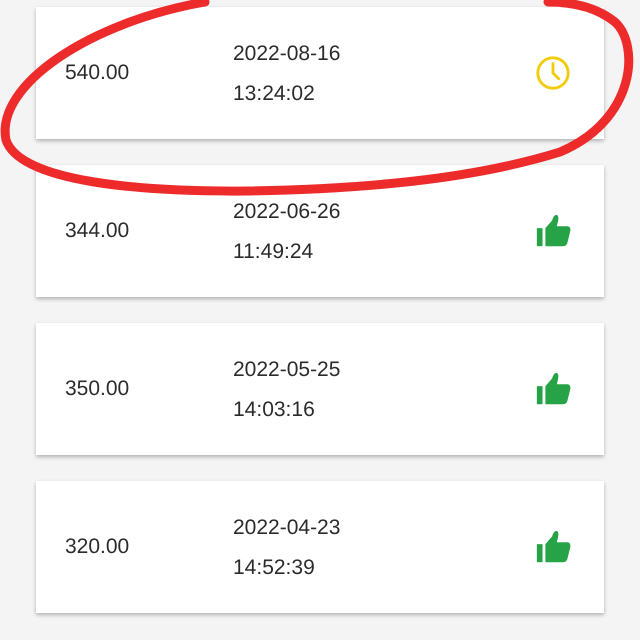  Describe the element at coordinates (97, 73) in the screenshot. I see `amount-text: 540.00` at that location.